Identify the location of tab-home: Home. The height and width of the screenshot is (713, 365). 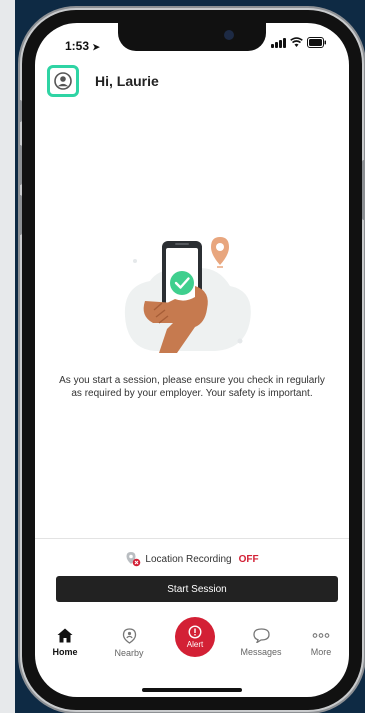
(65, 642).